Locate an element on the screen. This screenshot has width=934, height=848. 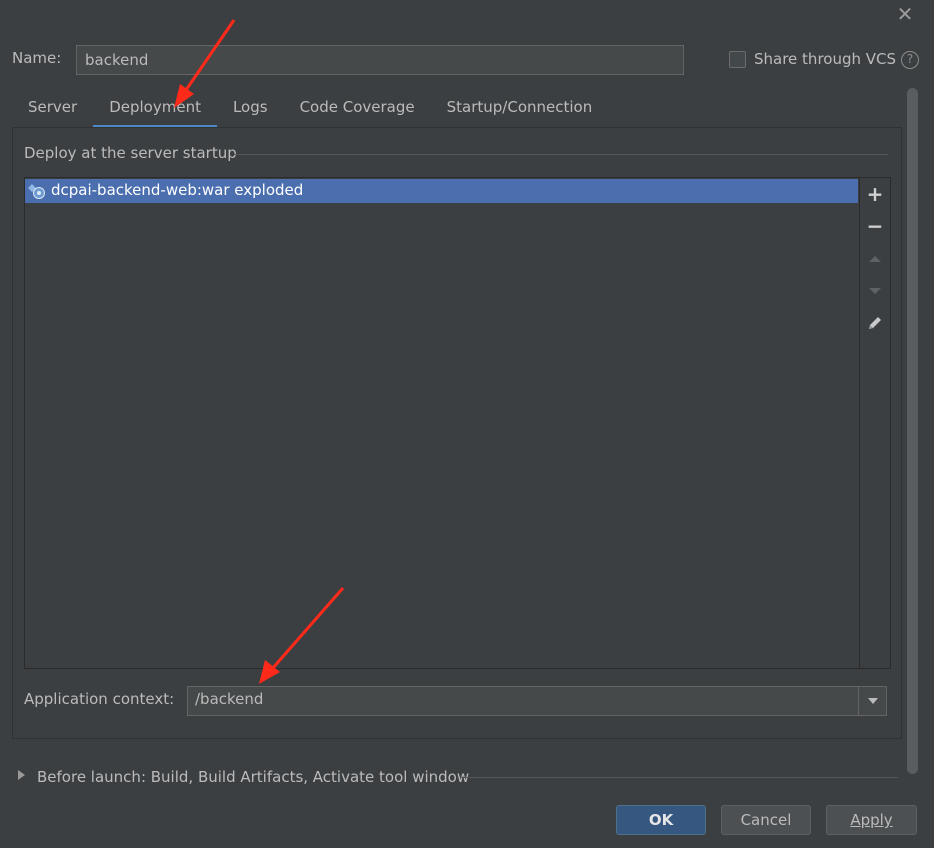
expand-arrow-icon is located at coordinates (21, 775).